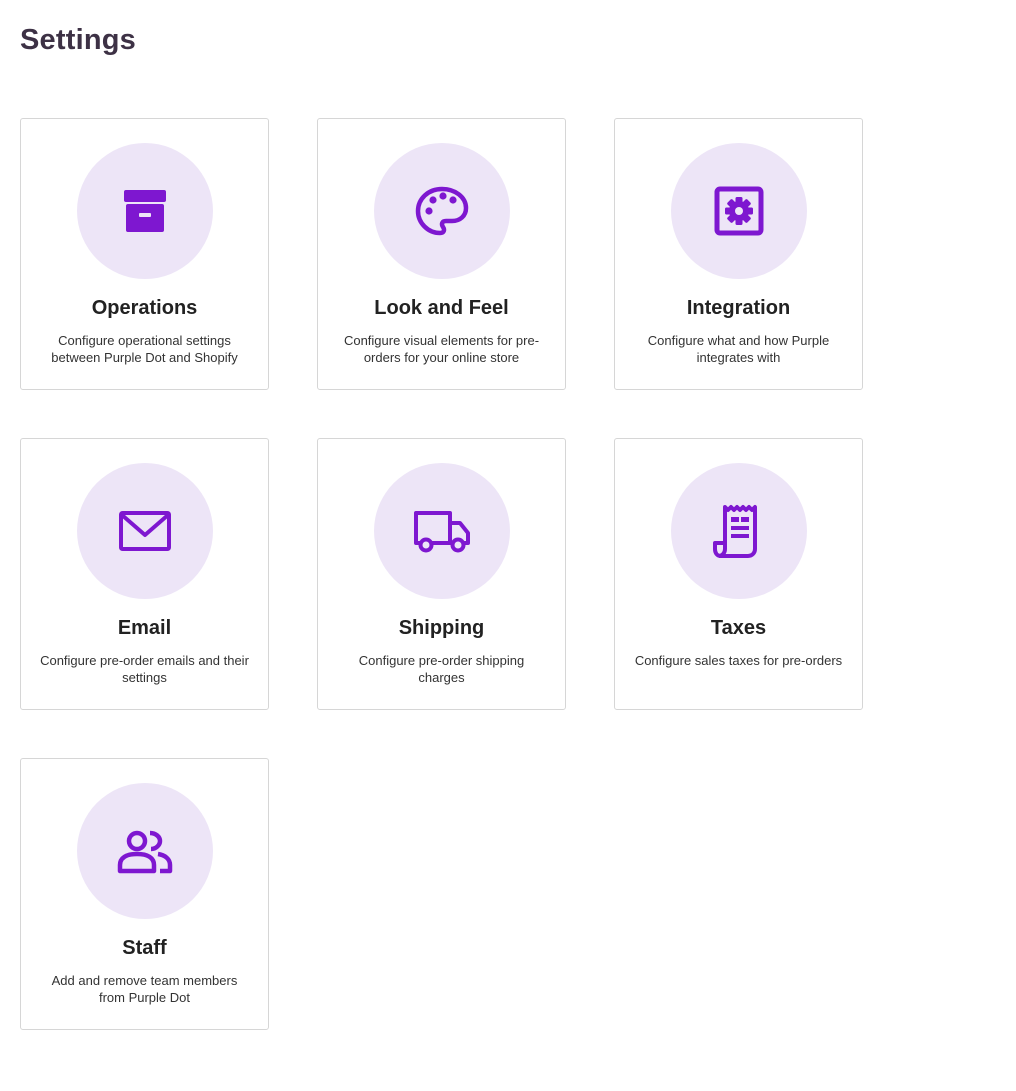  What do you see at coordinates (441, 628) in the screenshot?
I see `card-title: Shipping` at bounding box center [441, 628].